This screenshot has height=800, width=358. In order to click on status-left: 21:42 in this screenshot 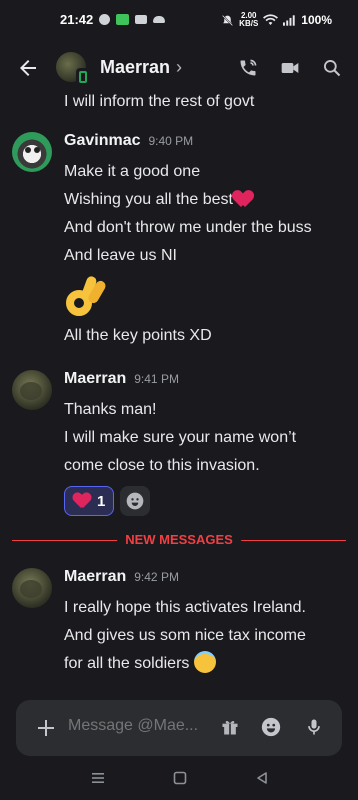, I will do `click(113, 19)`.